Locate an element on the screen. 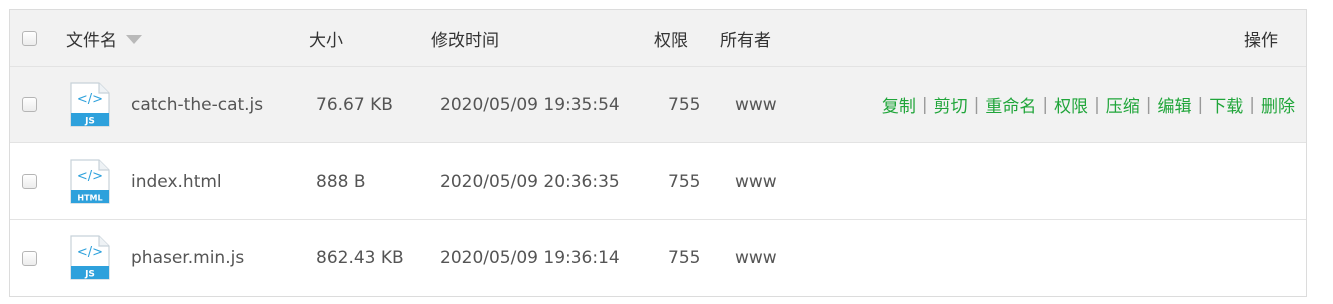  column-filename: 文件名 is located at coordinates (104, 38).